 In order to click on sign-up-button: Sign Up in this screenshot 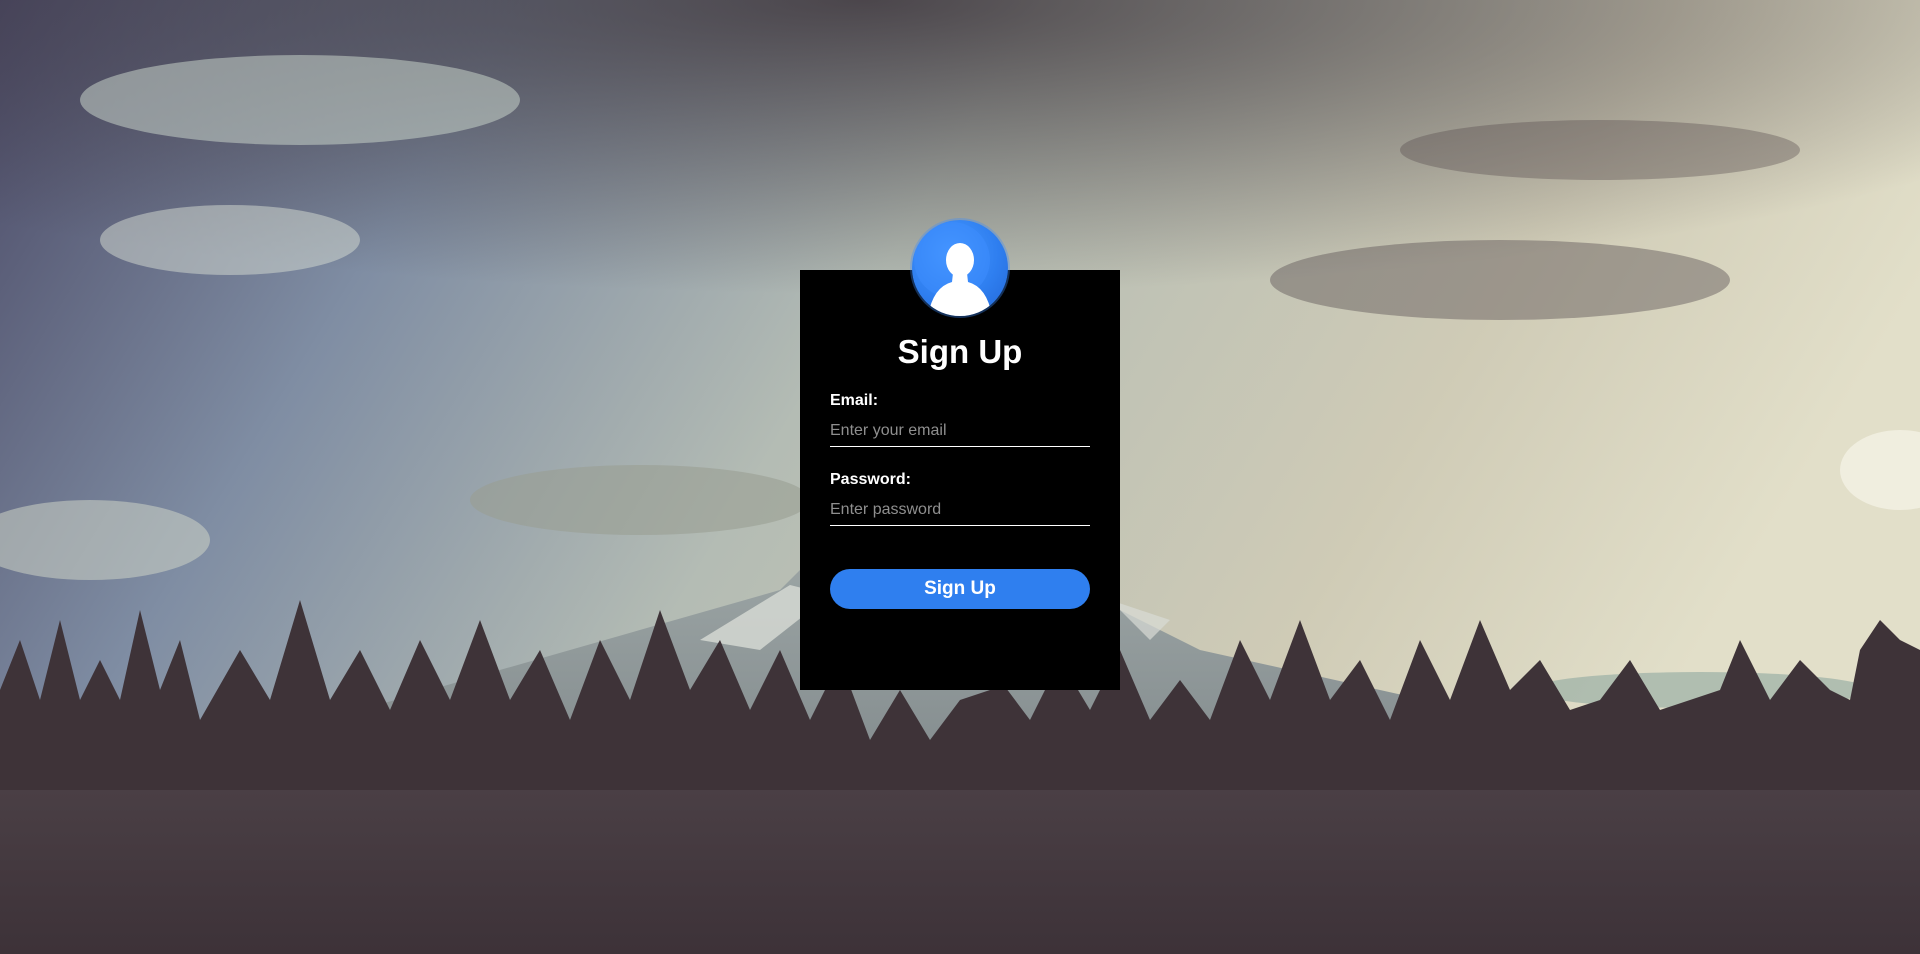, I will do `click(960, 589)`.